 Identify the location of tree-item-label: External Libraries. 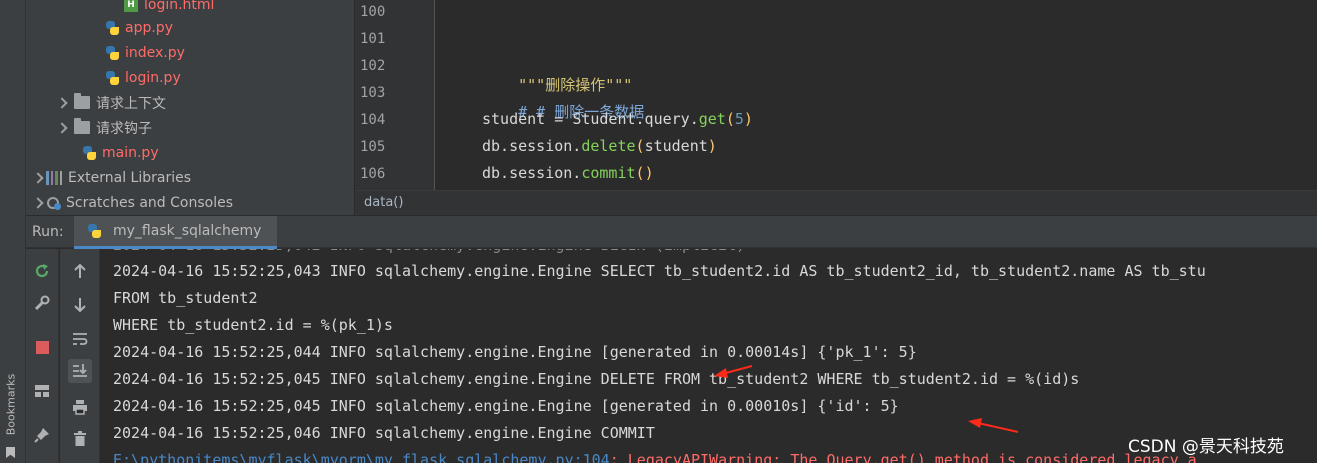
(129, 177).